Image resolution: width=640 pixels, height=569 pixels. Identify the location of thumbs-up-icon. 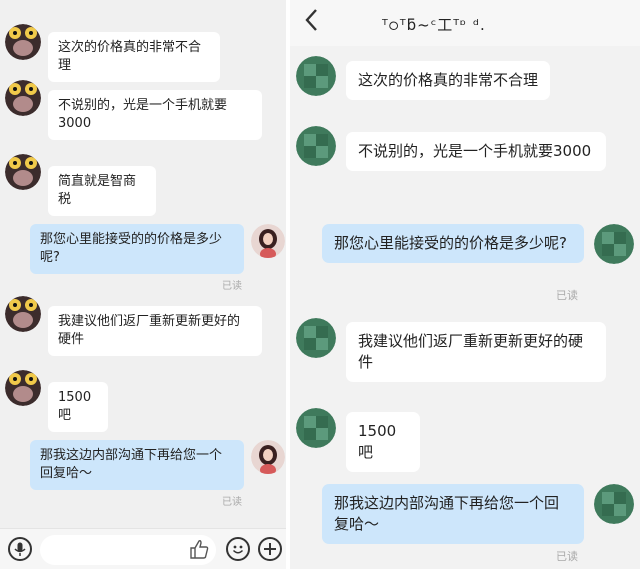
(199, 549).